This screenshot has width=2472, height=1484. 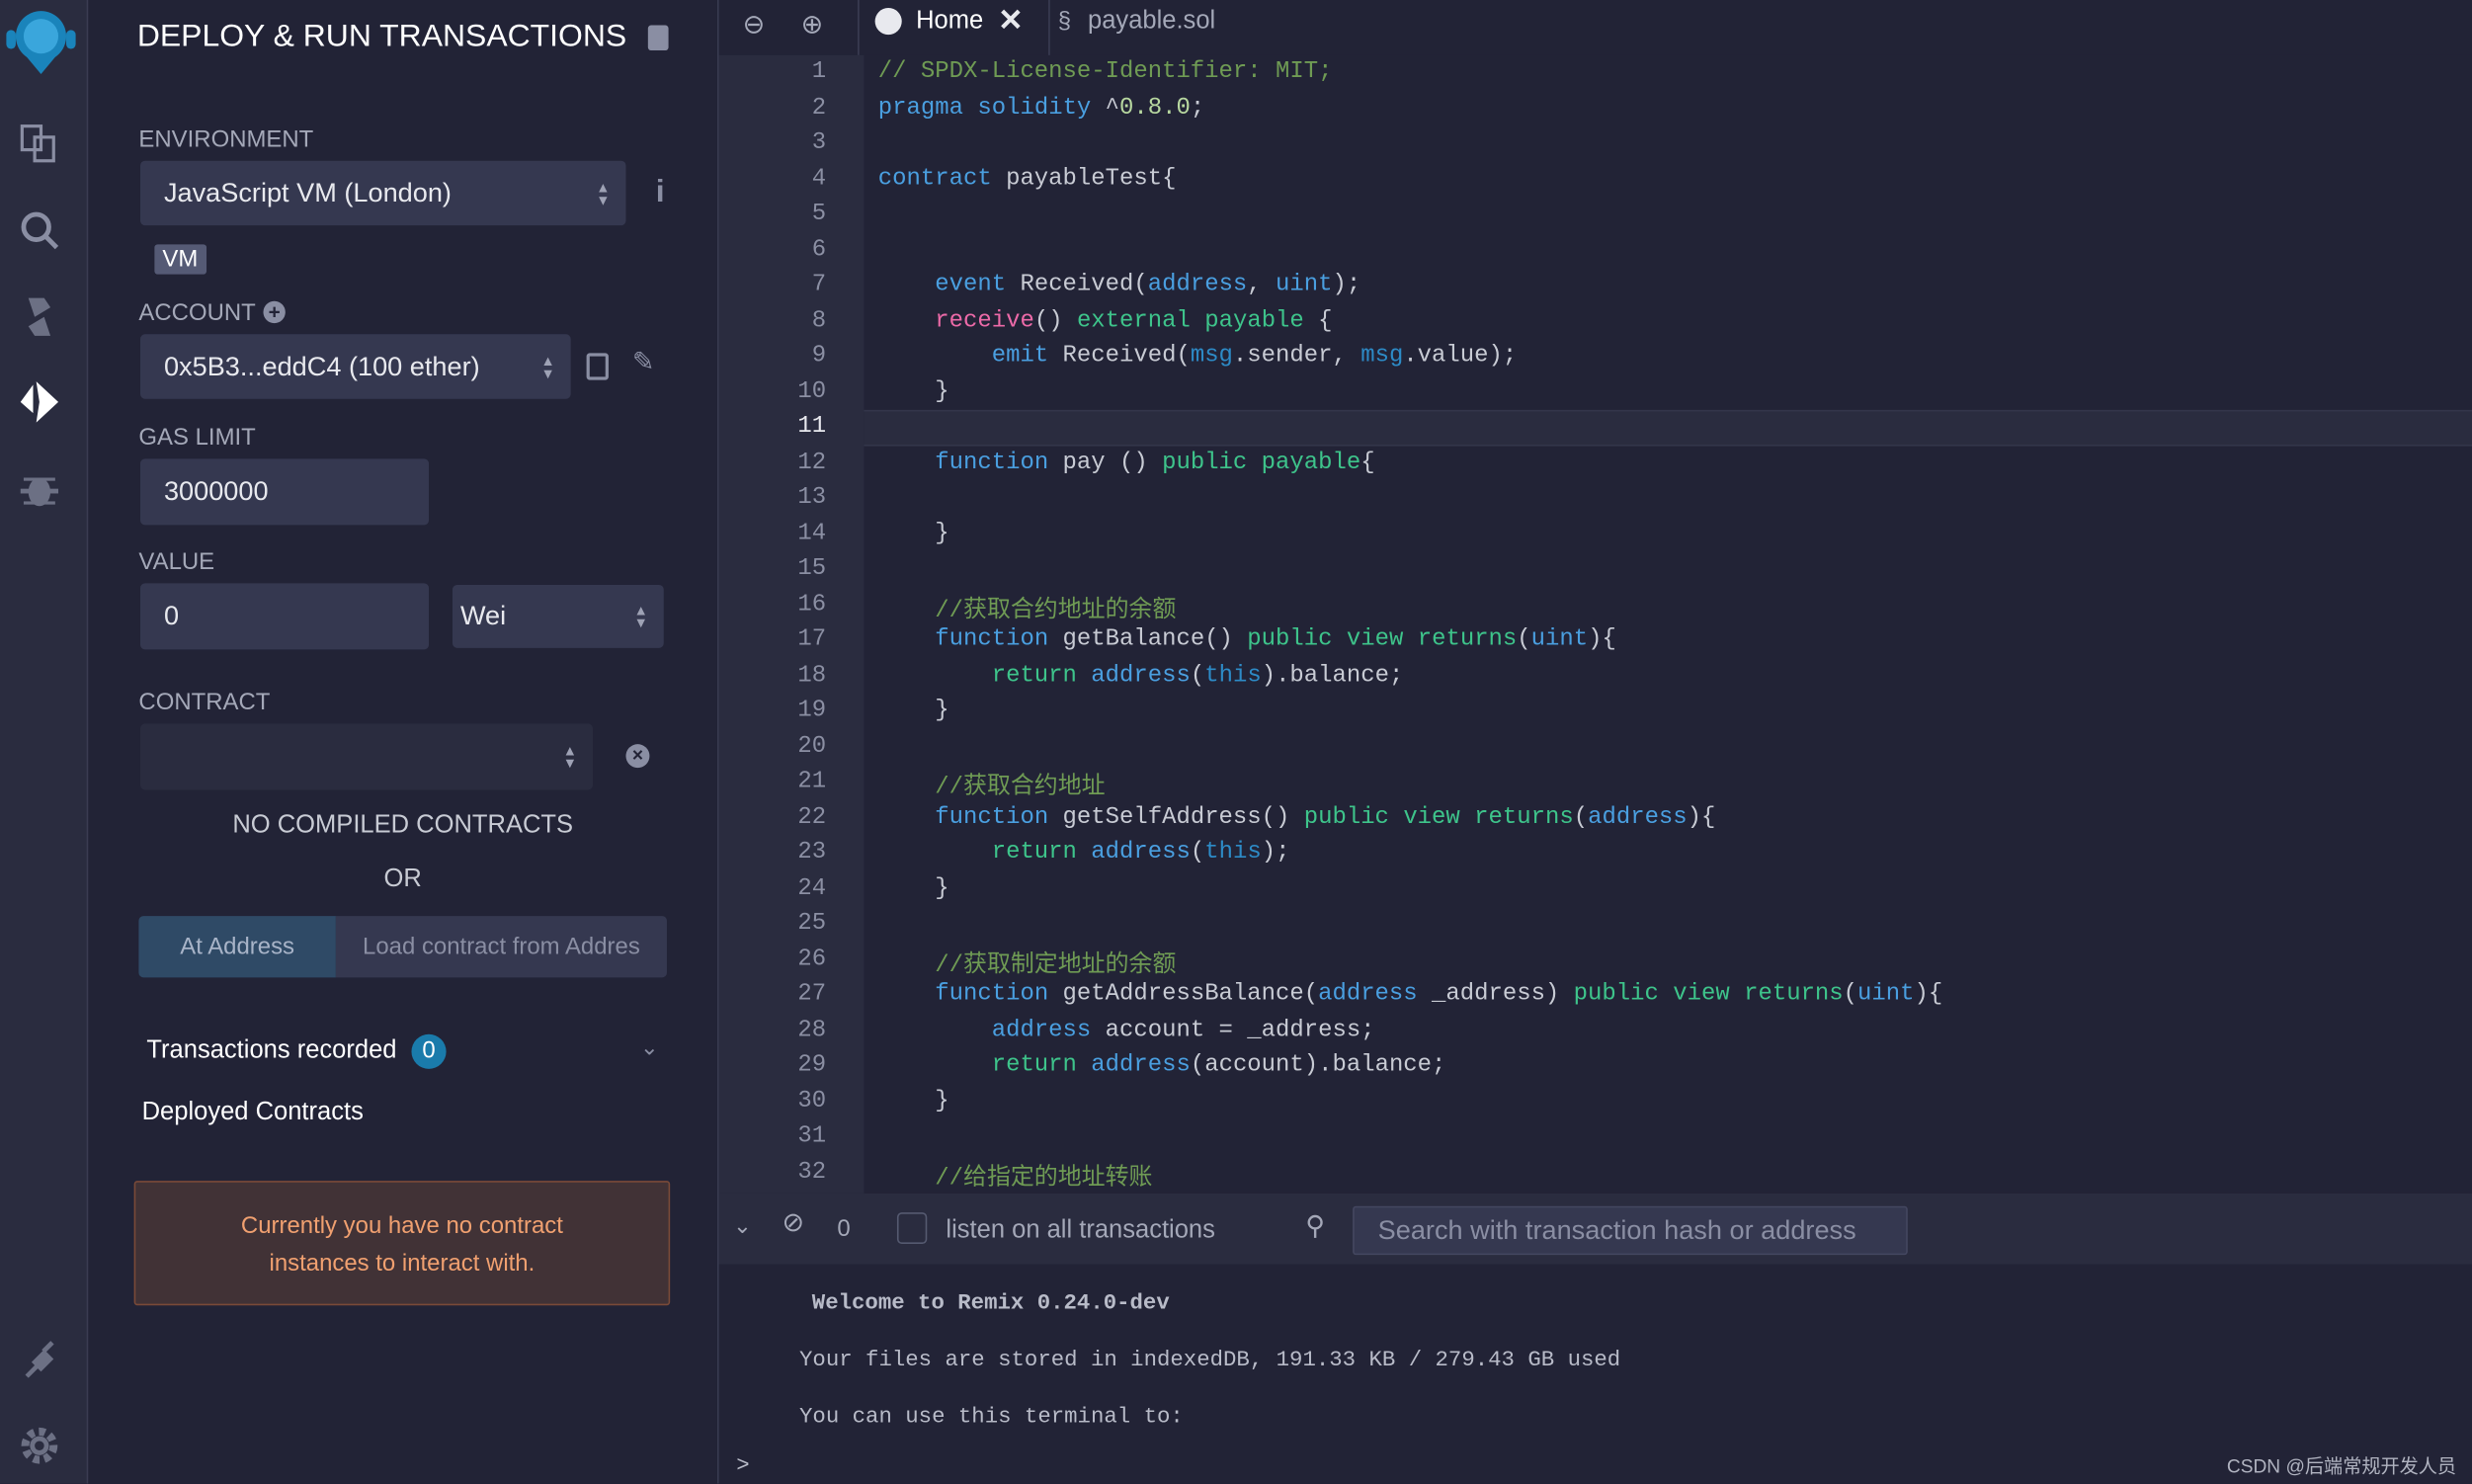 What do you see at coordinates (1431, 817) in the screenshot?
I see `code-token: view` at bounding box center [1431, 817].